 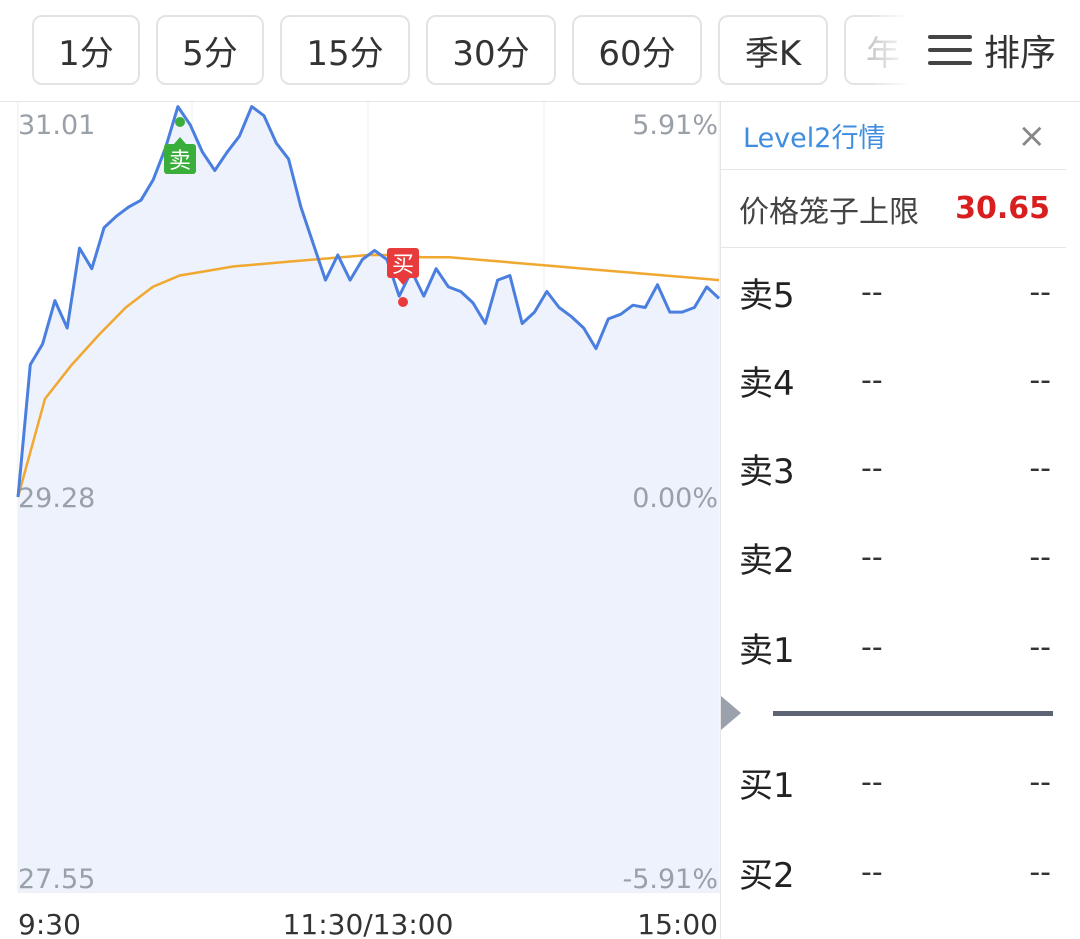 What do you see at coordinates (675, 498) in the screenshot?
I see `pct-base-label: 0.00%` at bounding box center [675, 498].